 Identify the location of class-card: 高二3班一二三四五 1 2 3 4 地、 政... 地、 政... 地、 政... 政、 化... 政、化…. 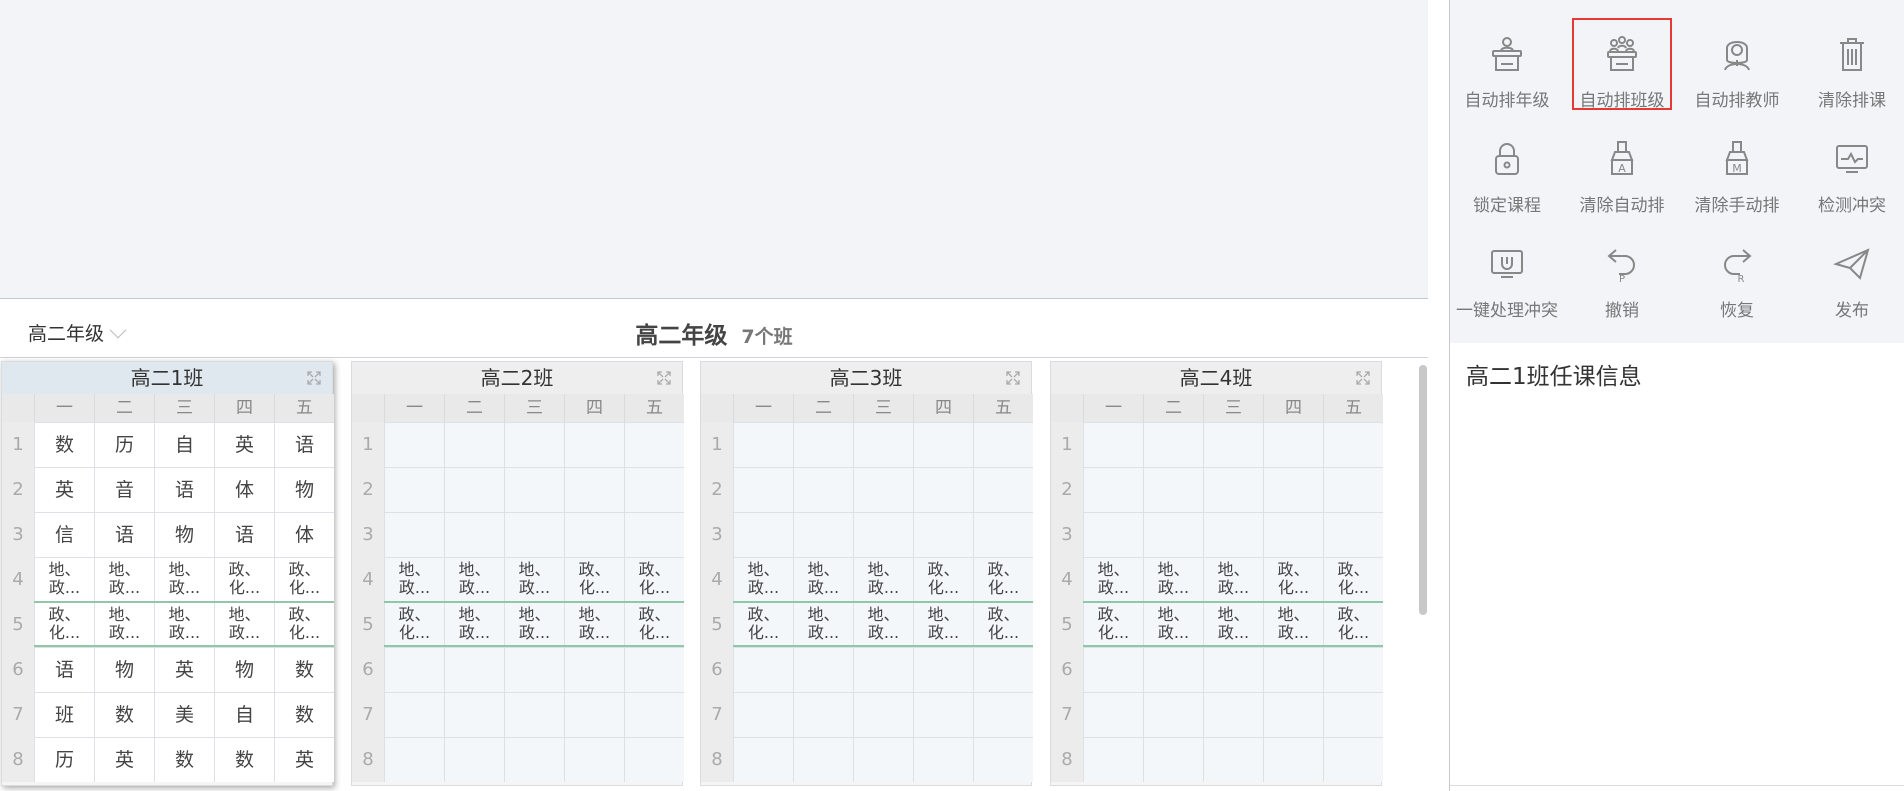
(866, 573).